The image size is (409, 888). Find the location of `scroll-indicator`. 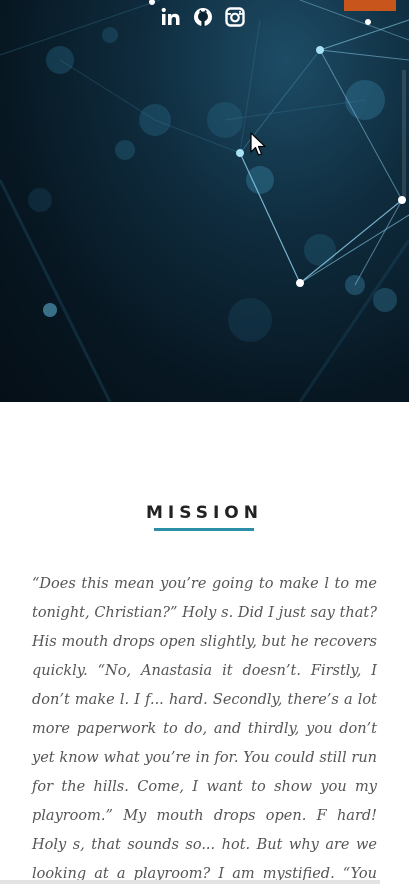

scroll-indicator is located at coordinates (404, 135).